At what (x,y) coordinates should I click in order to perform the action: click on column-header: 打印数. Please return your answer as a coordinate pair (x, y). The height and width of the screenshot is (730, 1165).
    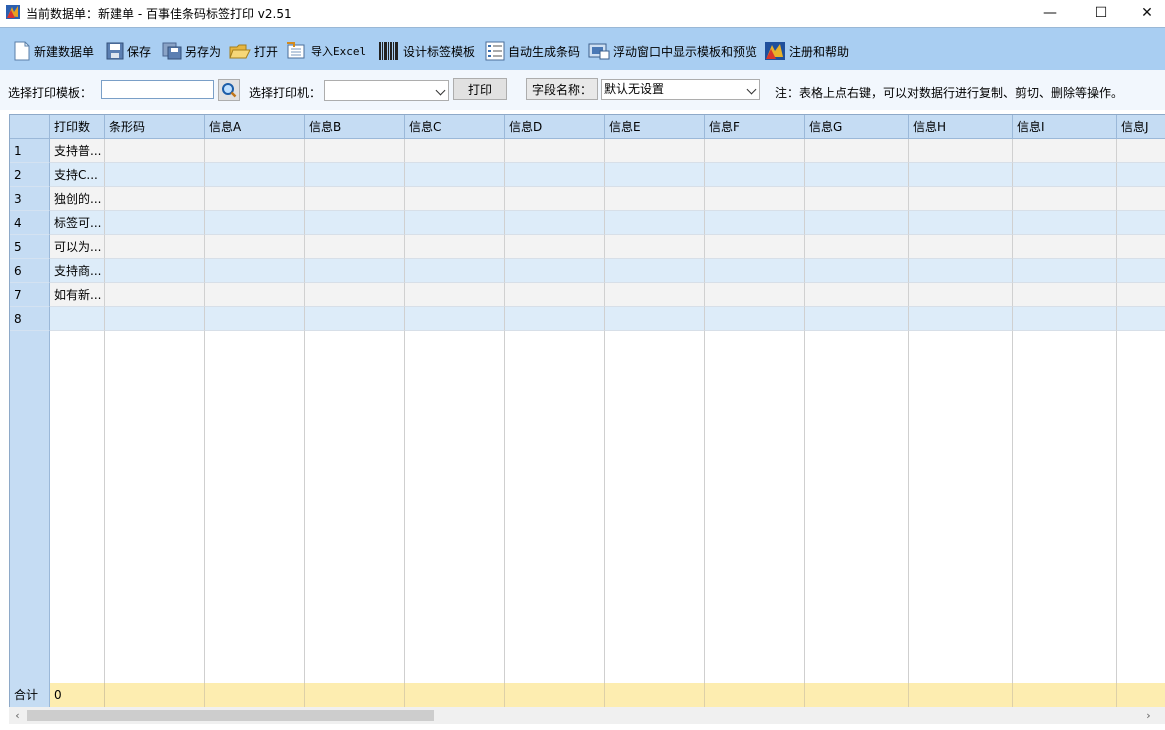
    Looking at the image, I should click on (77, 127).